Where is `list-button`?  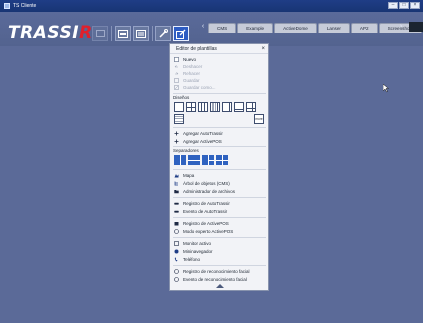 list-button is located at coordinates (141, 33).